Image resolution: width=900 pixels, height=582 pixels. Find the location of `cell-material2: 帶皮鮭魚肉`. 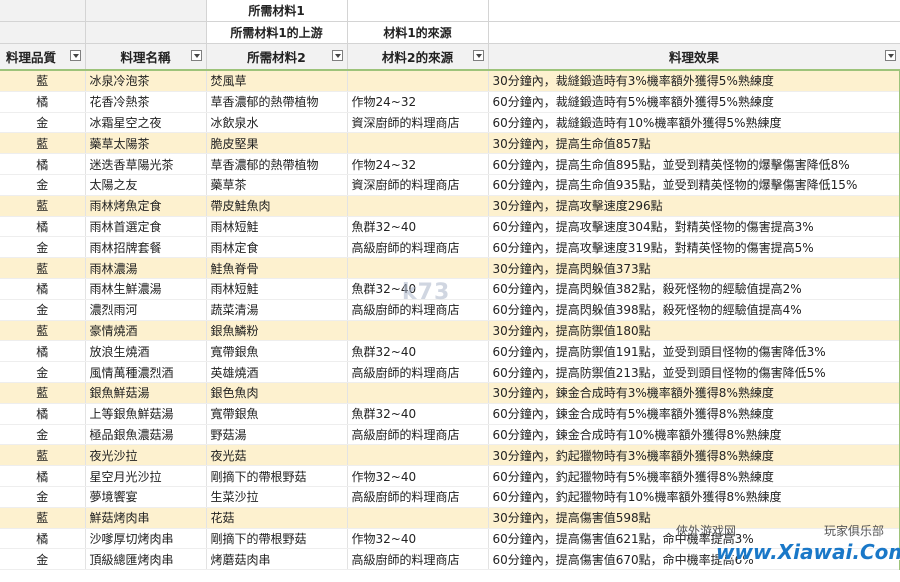

cell-material2: 帶皮鮭魚肉 is located at coordinates (277, 206).